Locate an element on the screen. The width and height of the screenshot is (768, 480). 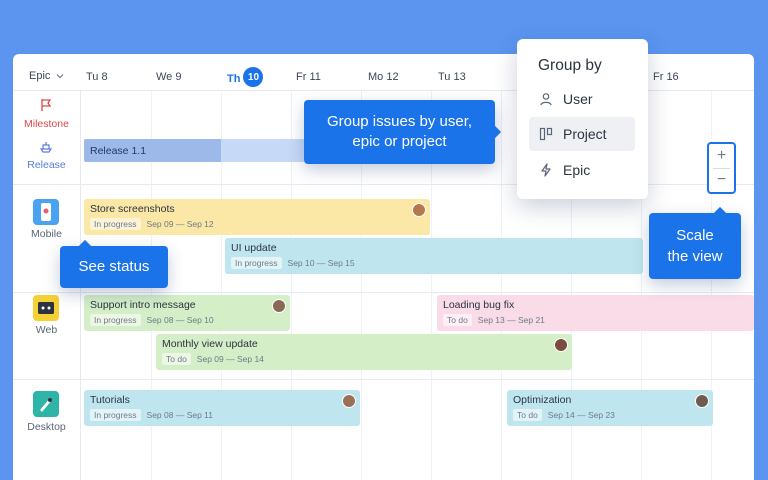
callout-text: epic or project is located at coordinates (399, 141).